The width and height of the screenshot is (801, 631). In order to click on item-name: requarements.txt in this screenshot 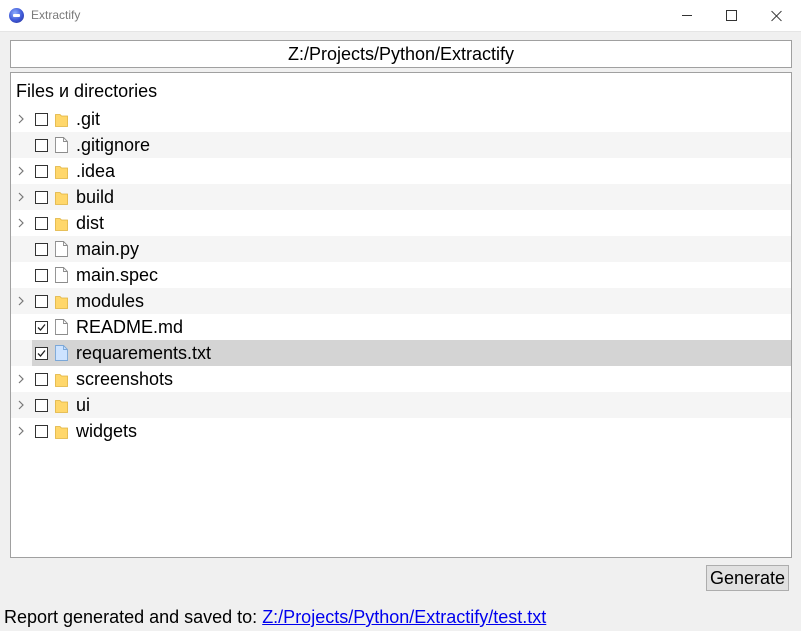, I will do `click(144, 353)`.